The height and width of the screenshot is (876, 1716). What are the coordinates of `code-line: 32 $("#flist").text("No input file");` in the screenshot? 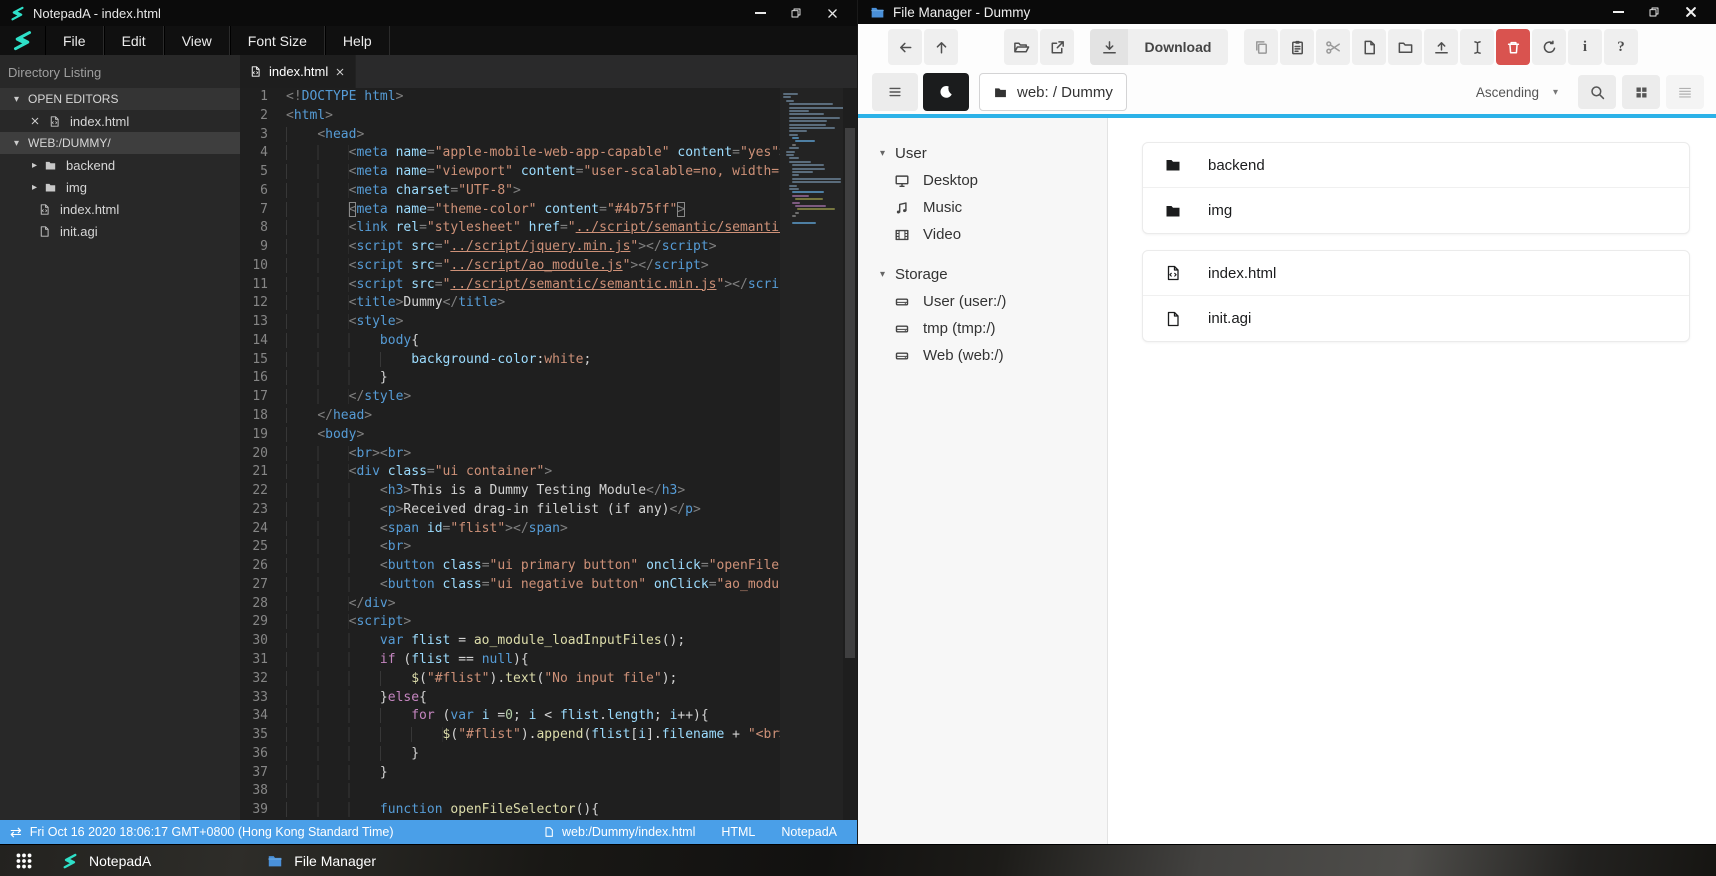 It's located at (510, 679).